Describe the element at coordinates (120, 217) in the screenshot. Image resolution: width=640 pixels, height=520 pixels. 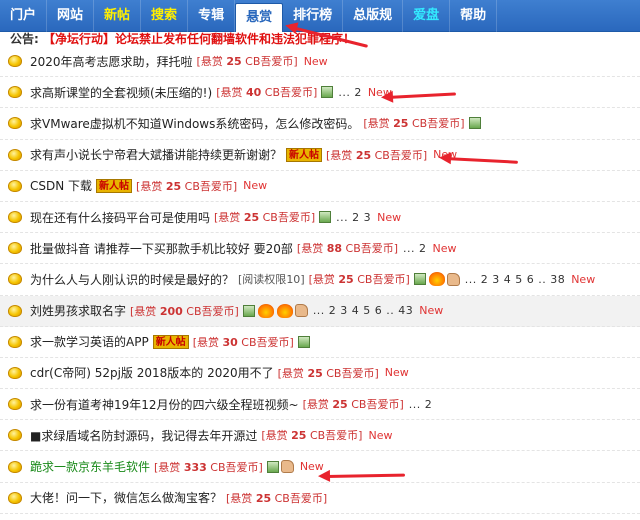
I see `thread-title-link: 现在还有什么接码平台可是使用吗` at that location.